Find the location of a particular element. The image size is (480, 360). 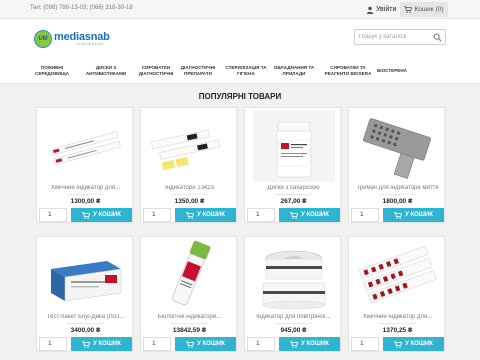

product-price: 1370,25 ₴ is located at coordinates (397, 330).